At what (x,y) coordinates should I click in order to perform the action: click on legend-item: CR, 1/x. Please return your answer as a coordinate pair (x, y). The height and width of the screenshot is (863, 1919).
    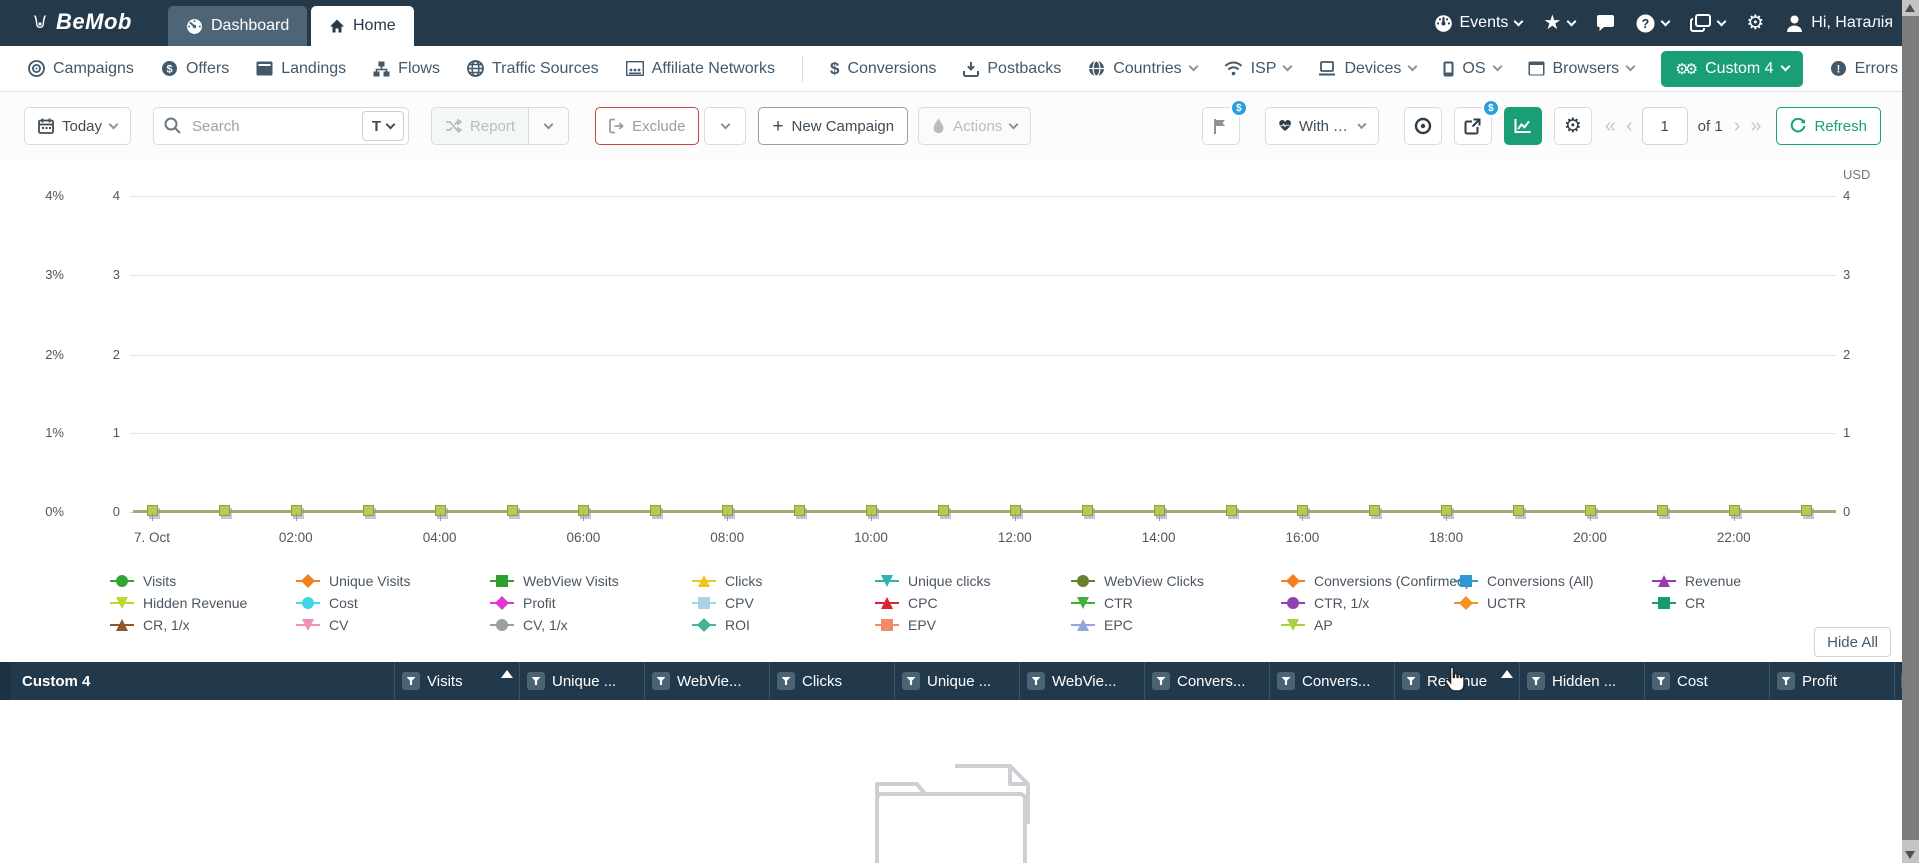
    Looking at the image, I should click on (178, 625).